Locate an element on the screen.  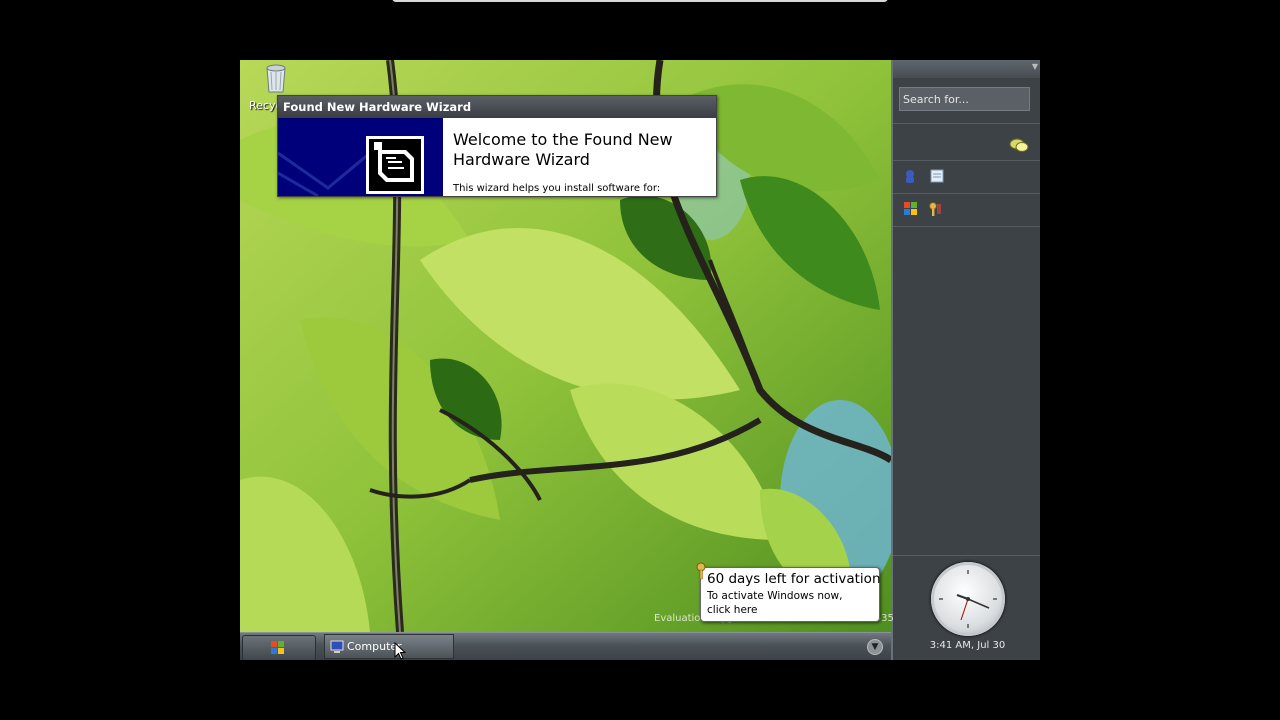
chat-icon is located at coordinates (1019, 146).